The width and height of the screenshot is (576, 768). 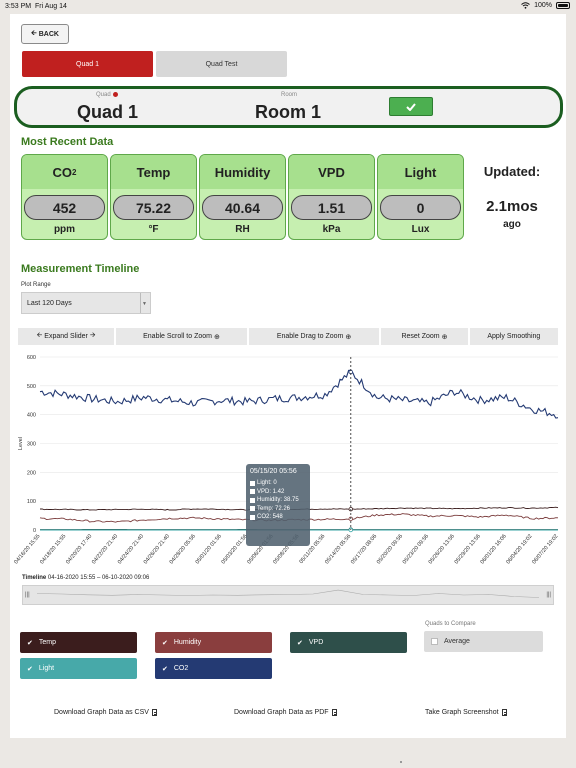 What do you see at coordinates (67, 142) in the screenshot?
I see `most-recent-title: Most Recent Data` at bounding box center [67, 142].